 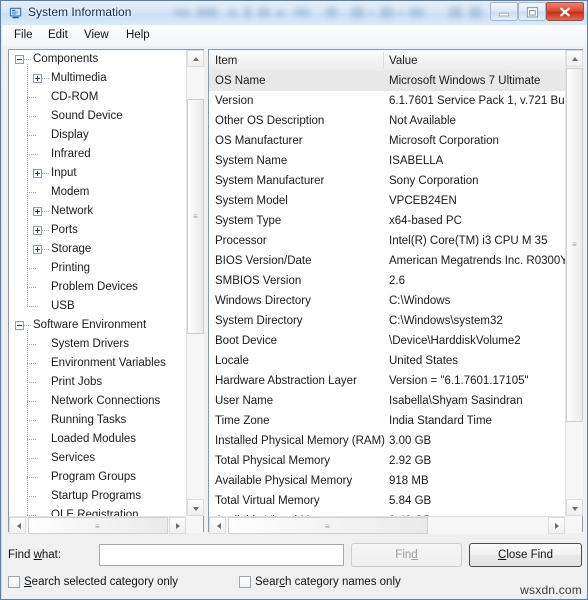 What do you see at coordinates (58, 35) in the screenshot?
I see `menu-edit: Edit` at bounding box center [58, 35].